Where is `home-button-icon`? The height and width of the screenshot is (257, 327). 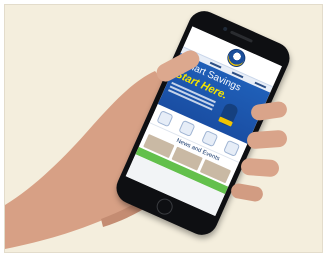 home-button-icon is located at coordinates (165, 207).